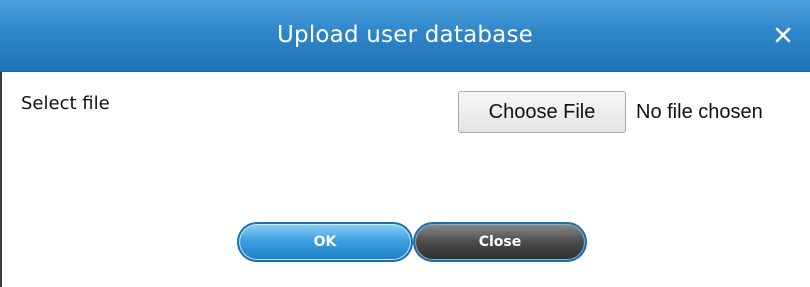 This screenshot has height=287, width=810. I want to click on no-file-chosen-text: No file chosen, so click(699, 112).